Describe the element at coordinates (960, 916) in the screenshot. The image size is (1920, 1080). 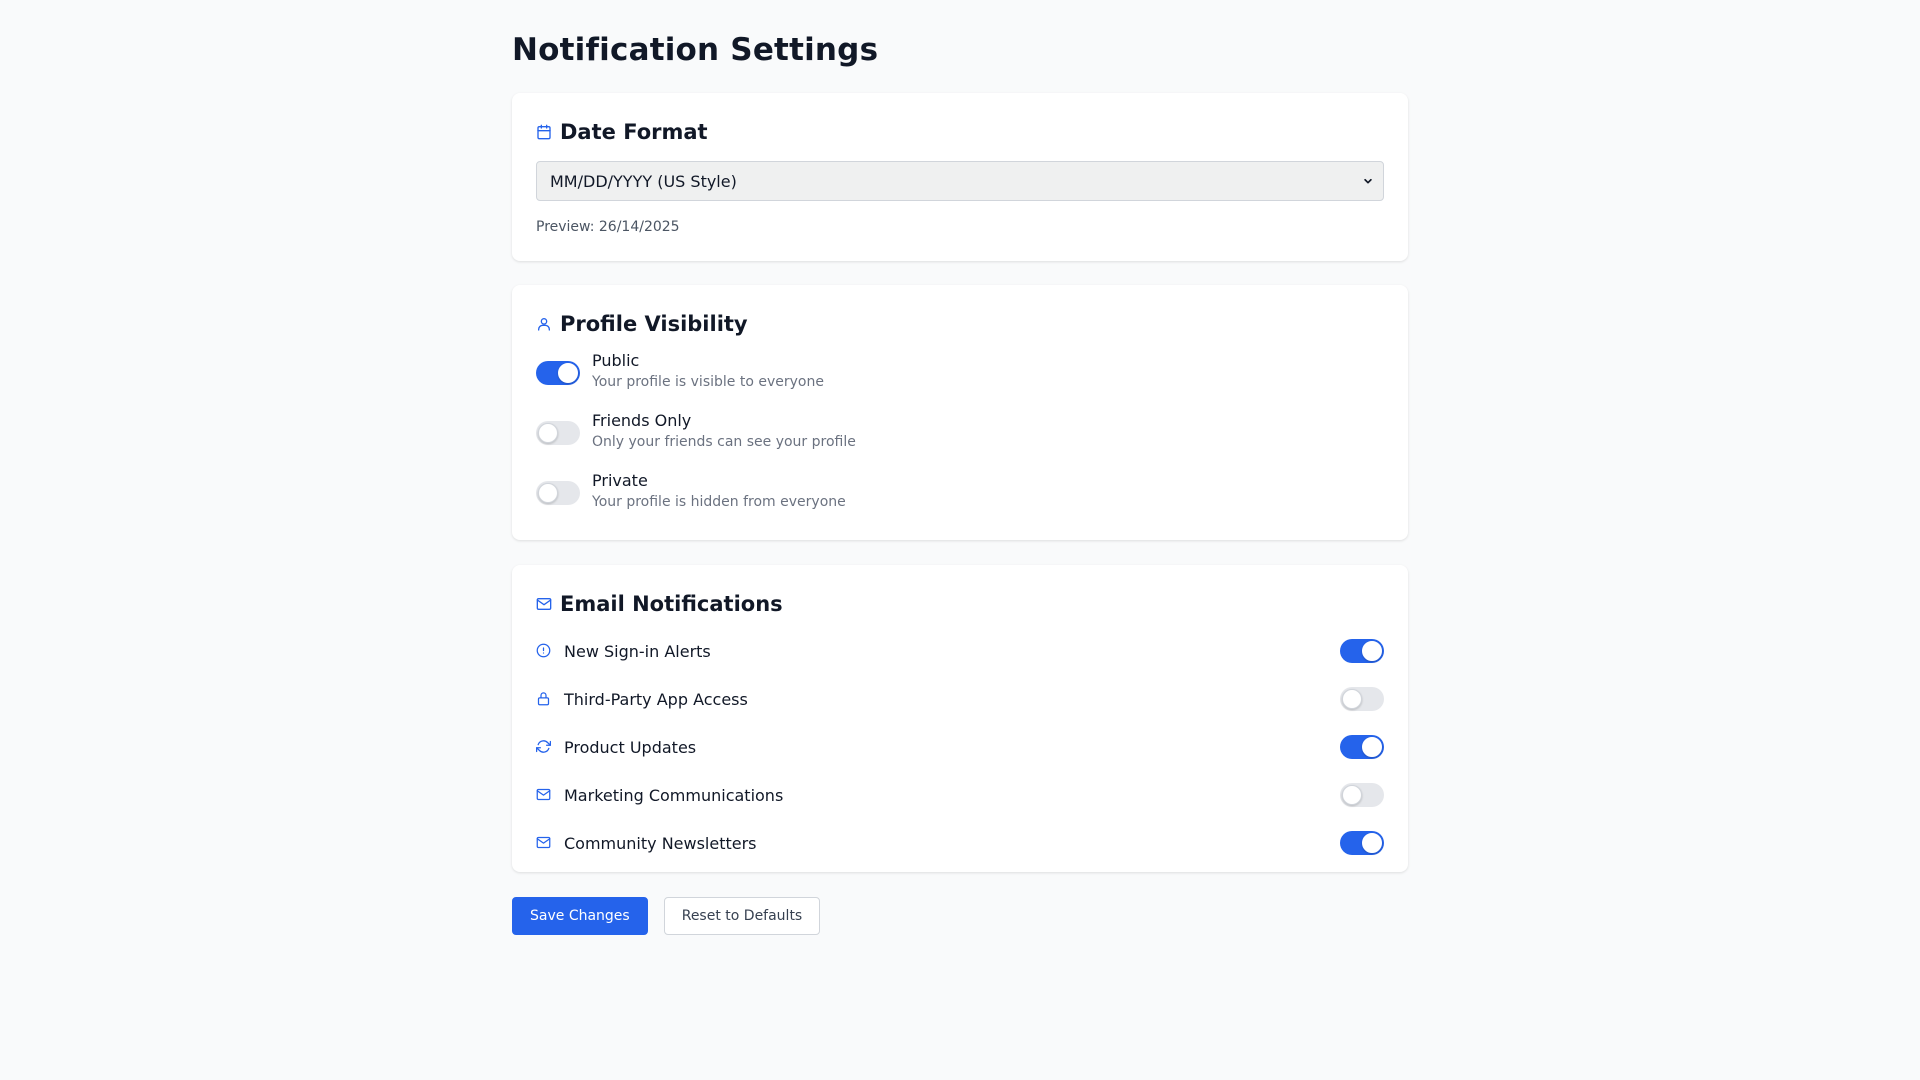
I see `form-actions: Save Changes Reset to Defaults` at that location.